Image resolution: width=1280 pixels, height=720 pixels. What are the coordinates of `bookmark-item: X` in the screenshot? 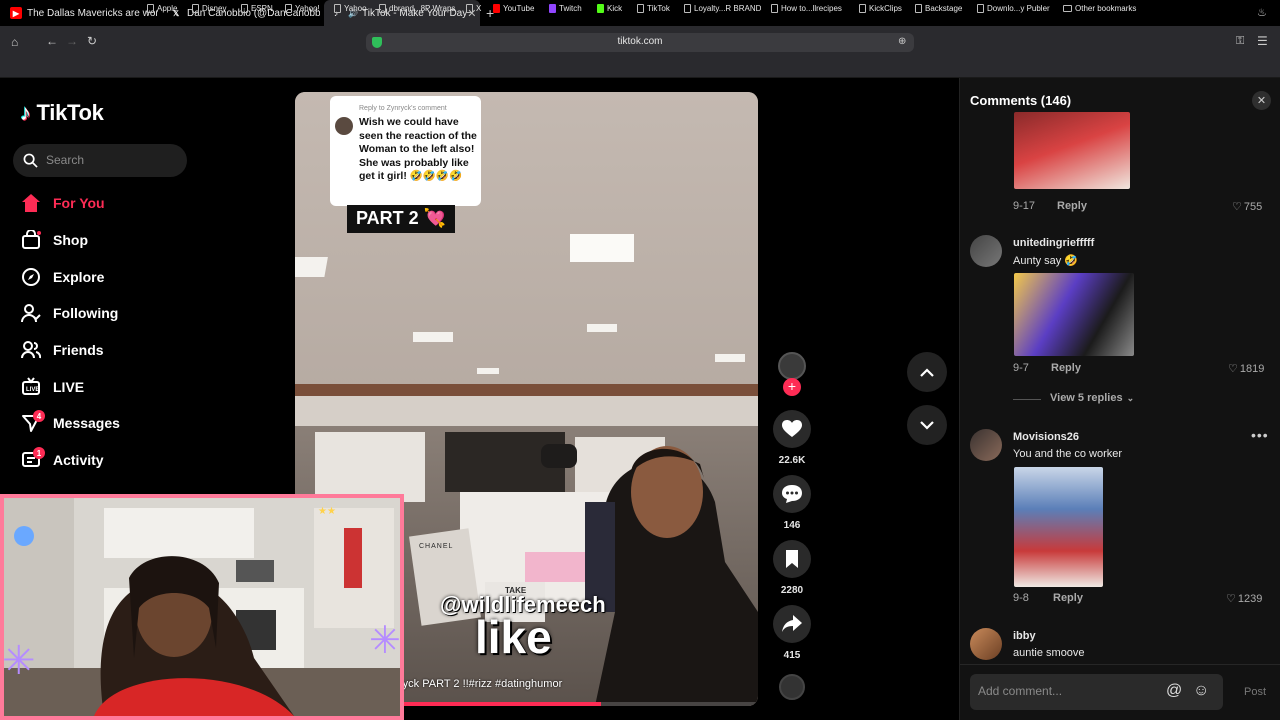 It's located at (473, 8).